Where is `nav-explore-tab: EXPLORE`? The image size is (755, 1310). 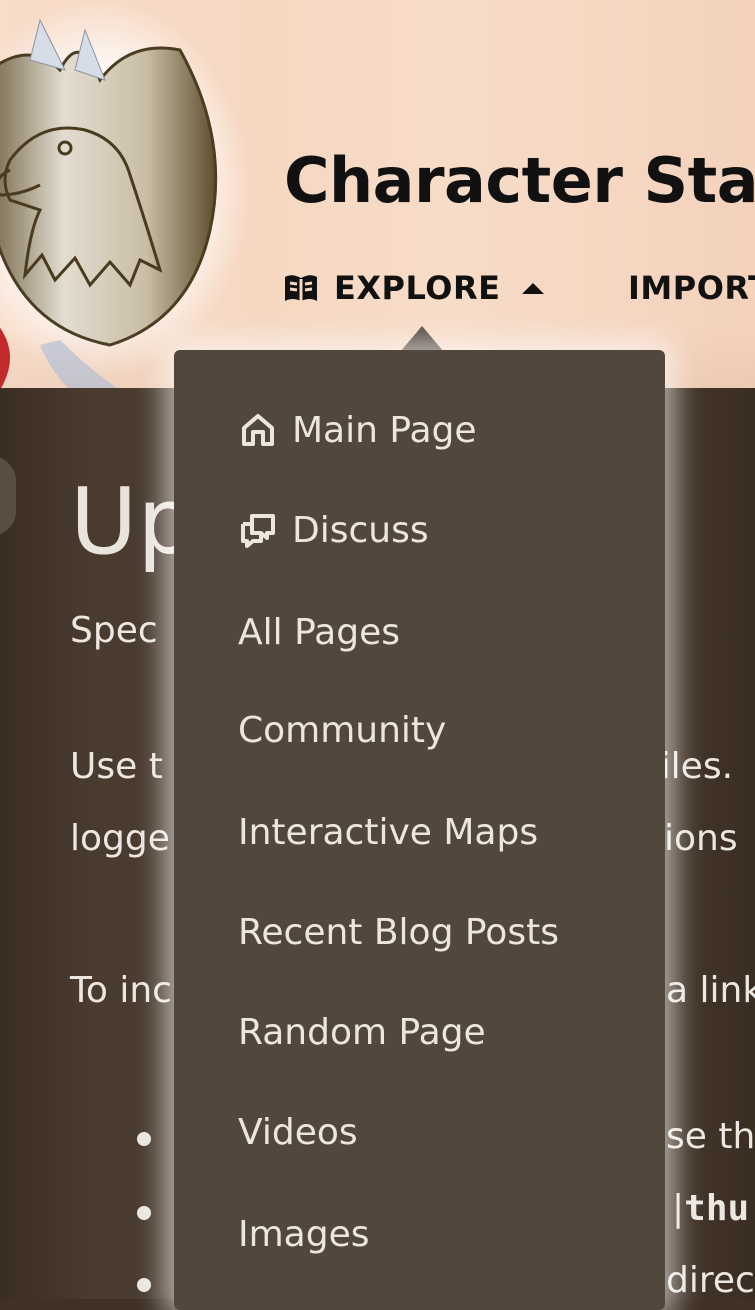
nav-explore-tab: EXPLORE is located at coordinates (414, 288).